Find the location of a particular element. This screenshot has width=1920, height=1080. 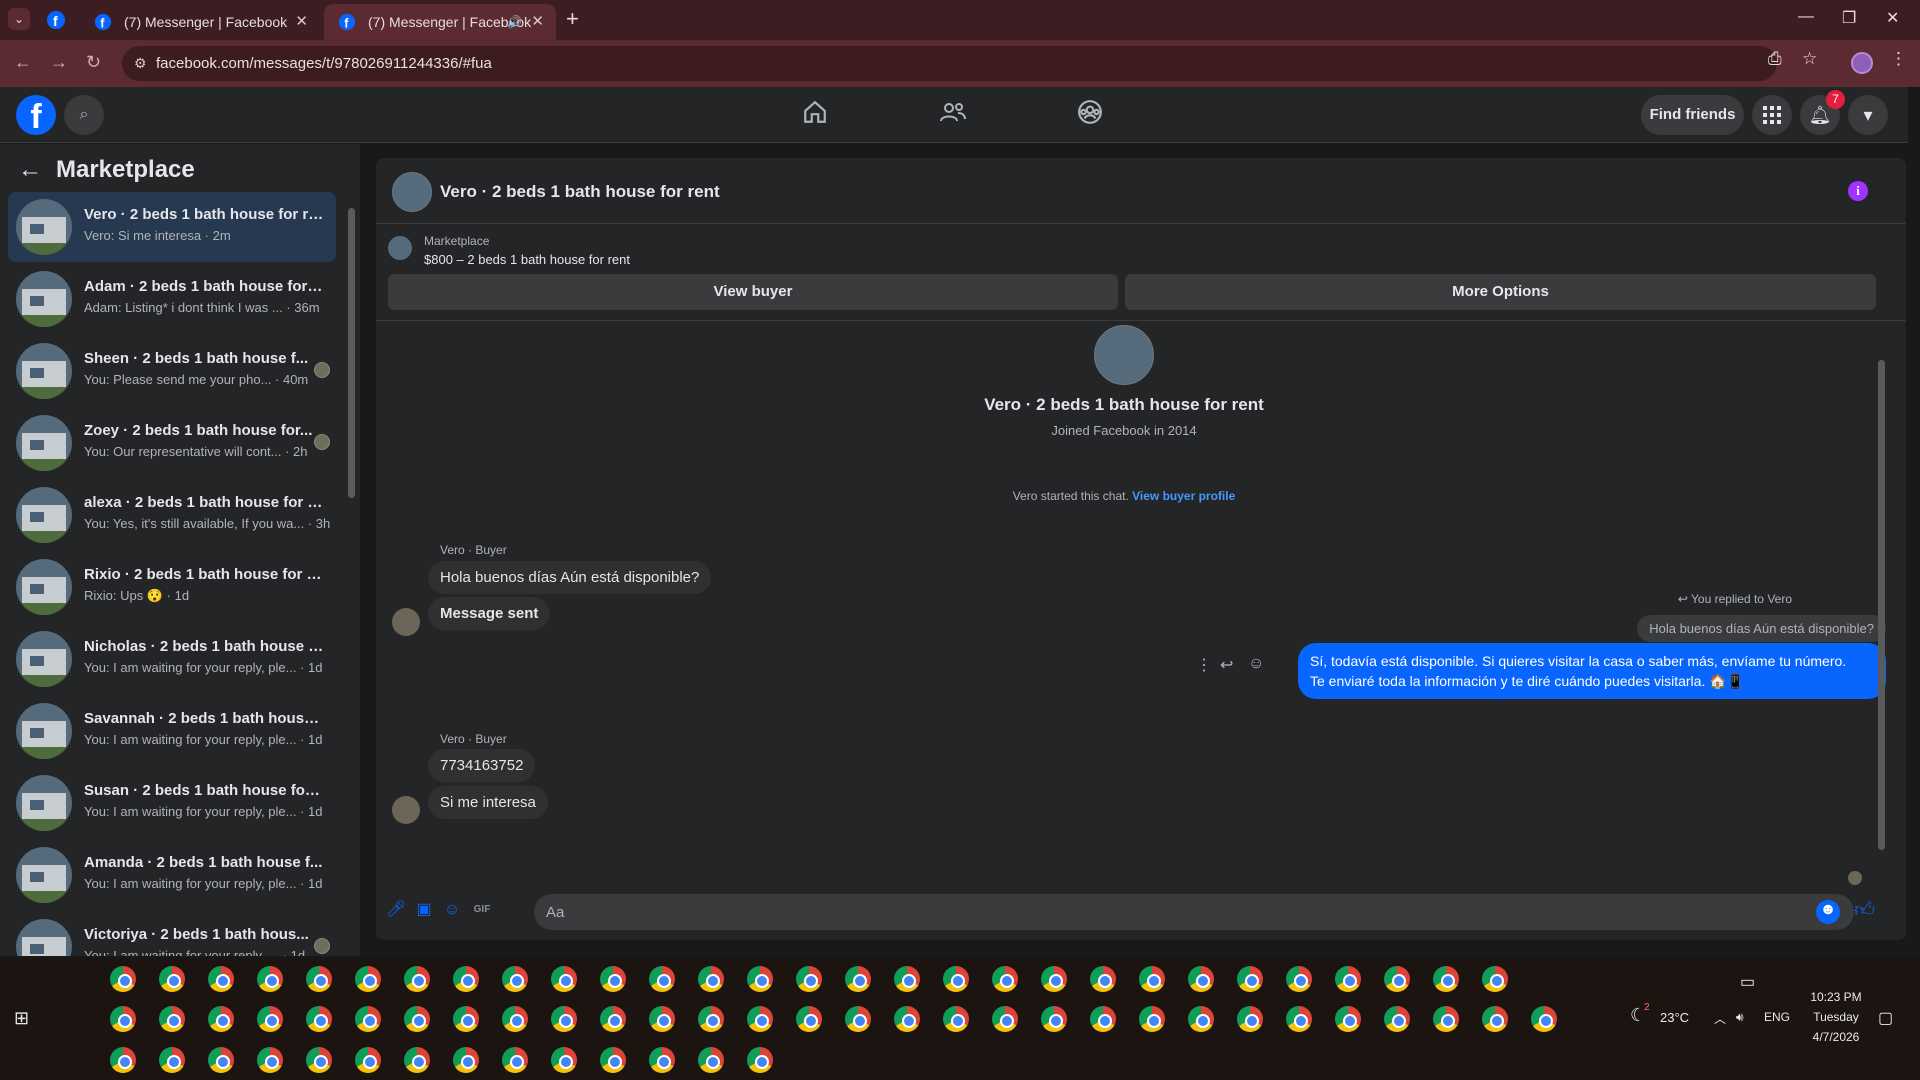

notifications-panel-icon: ▭ is located at coordinates (1747, 982).